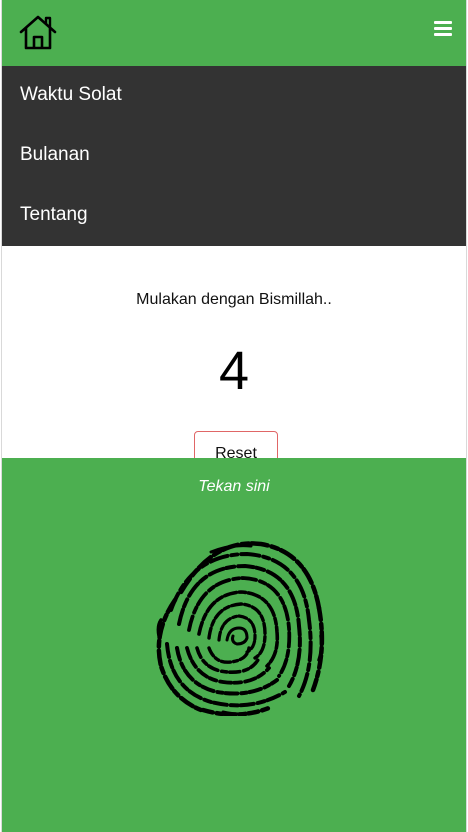  What do you see at coordinates (234, 216) in the screenshot?
I see `nav-item-tentang: Tentang` at bounding box center [234, 216].